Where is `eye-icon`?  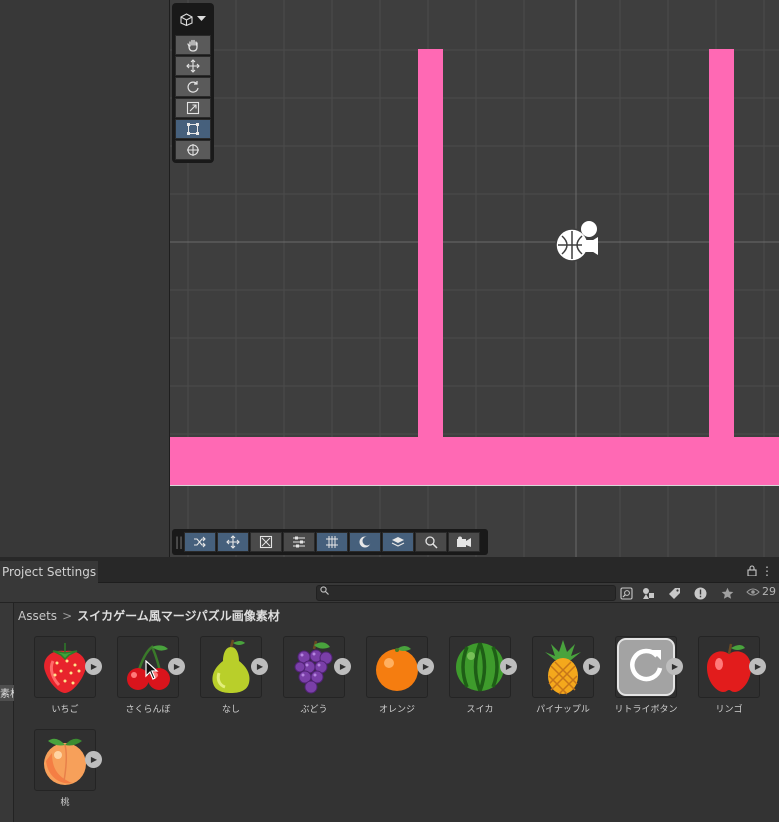 eye-icon is located at coordinates (753, 591).